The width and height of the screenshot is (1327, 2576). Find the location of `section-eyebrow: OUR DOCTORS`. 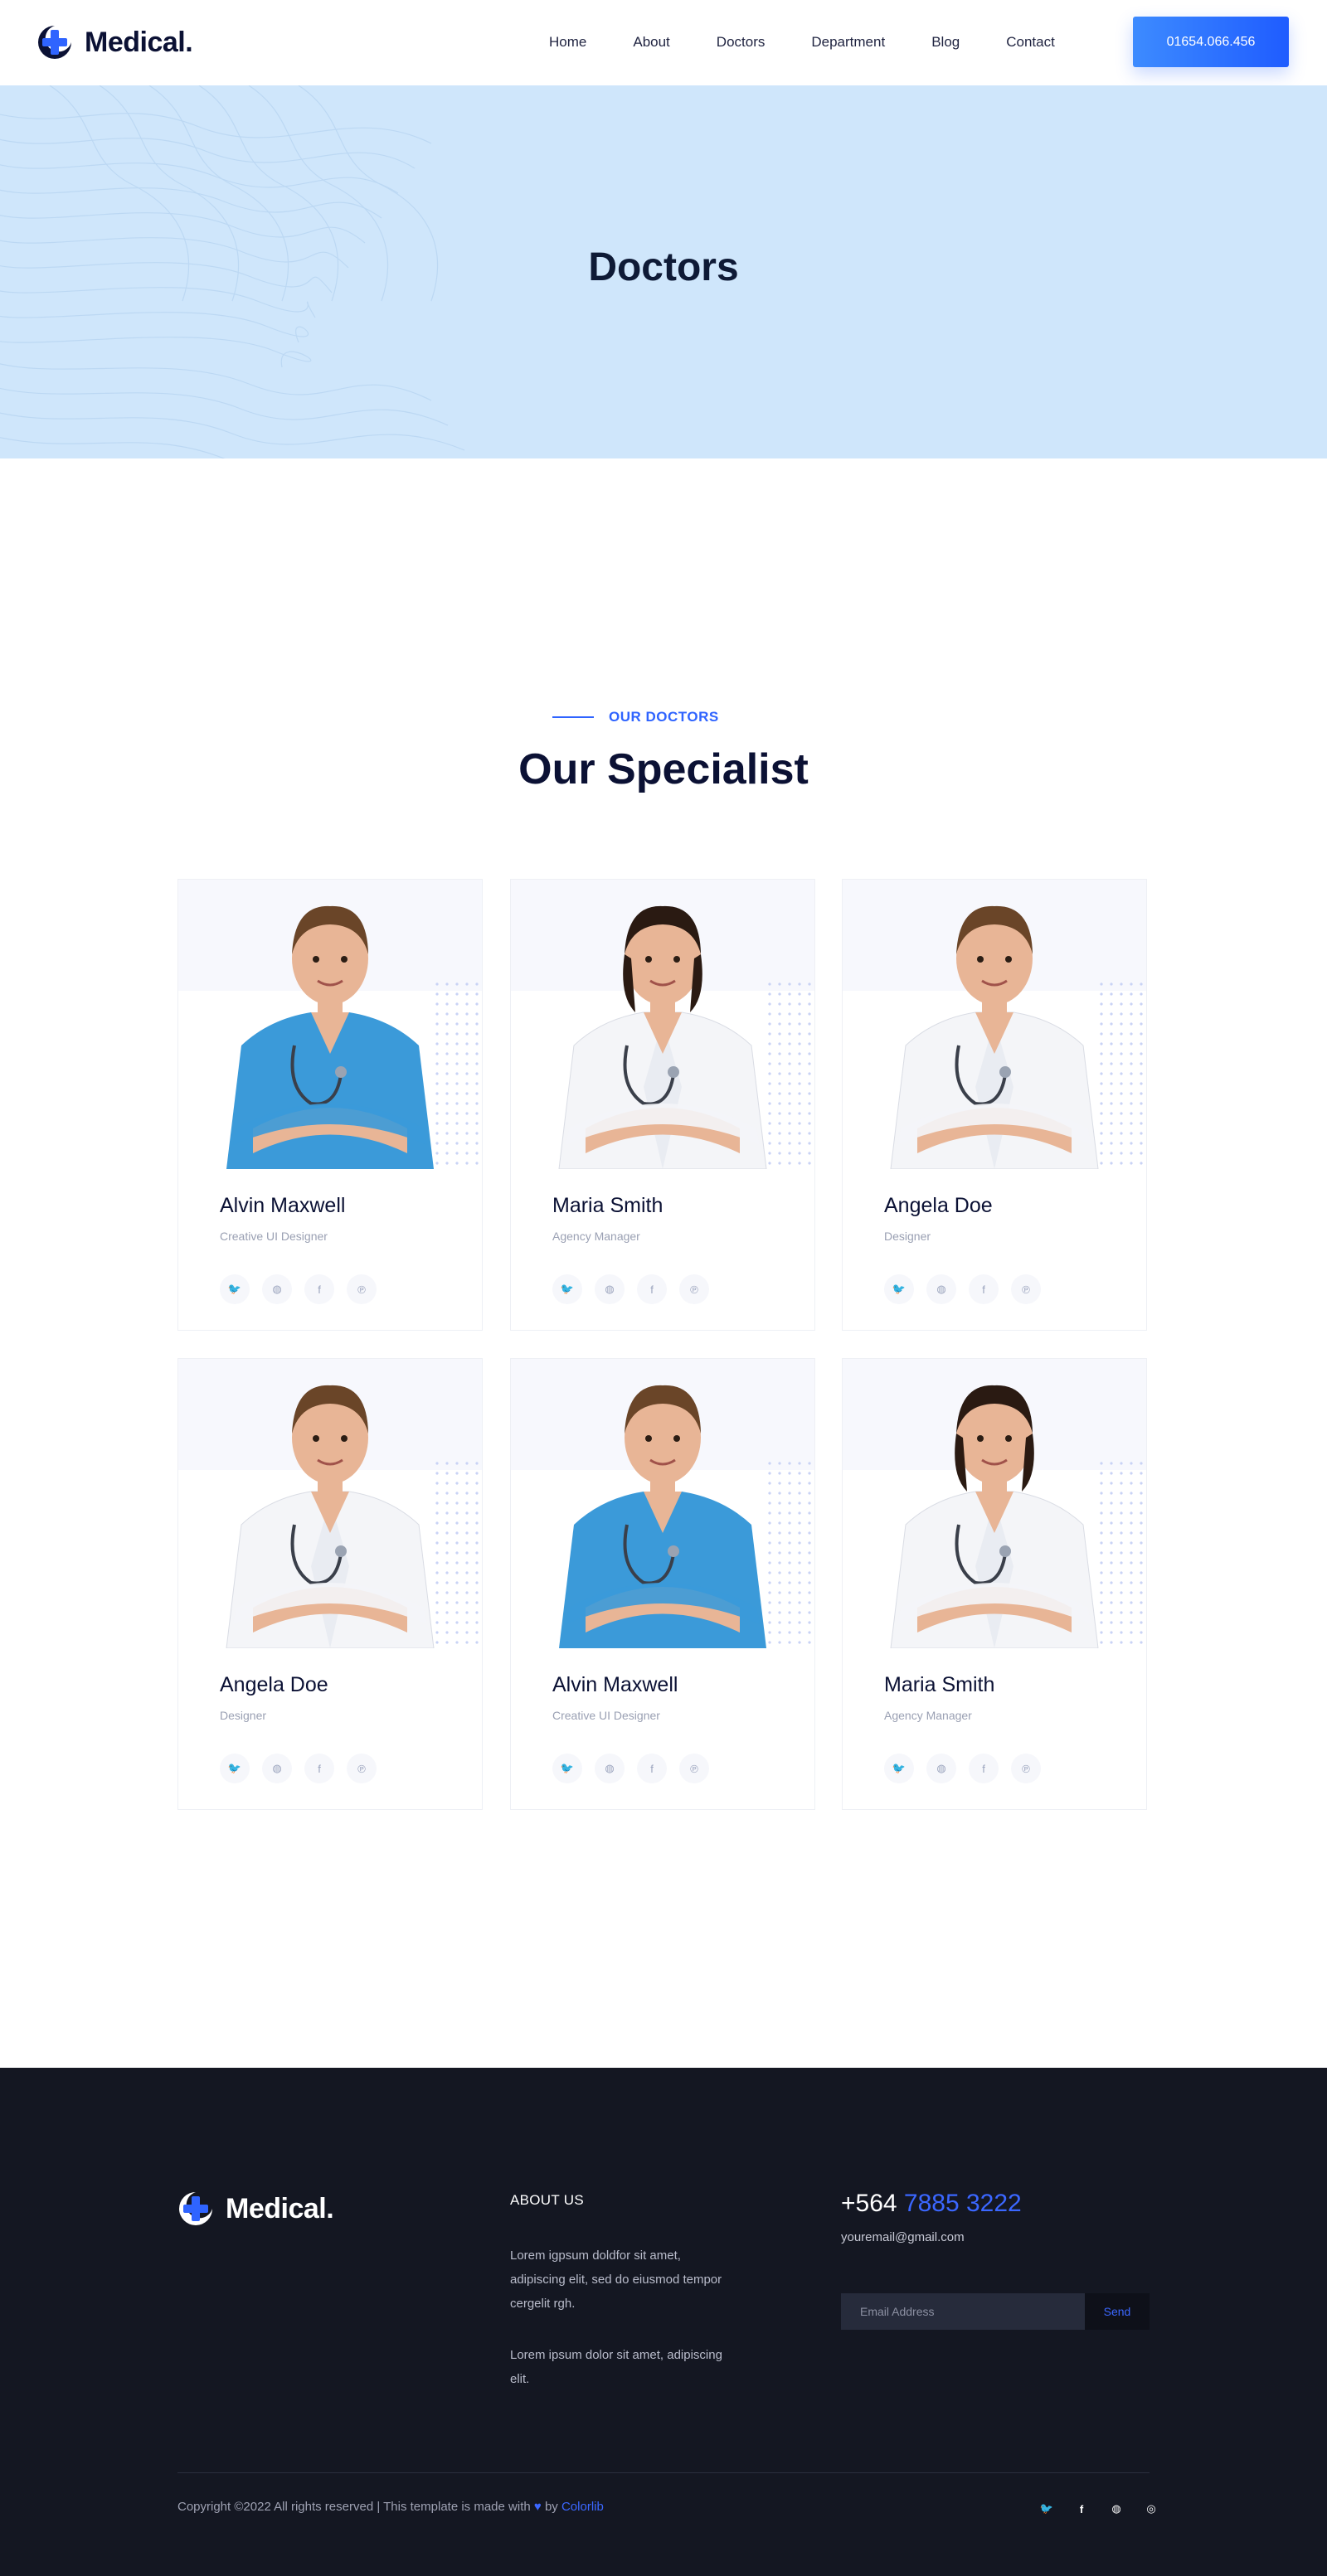

section-eyebrow: OUR DOCTORS is located at coordinates (635, 717).